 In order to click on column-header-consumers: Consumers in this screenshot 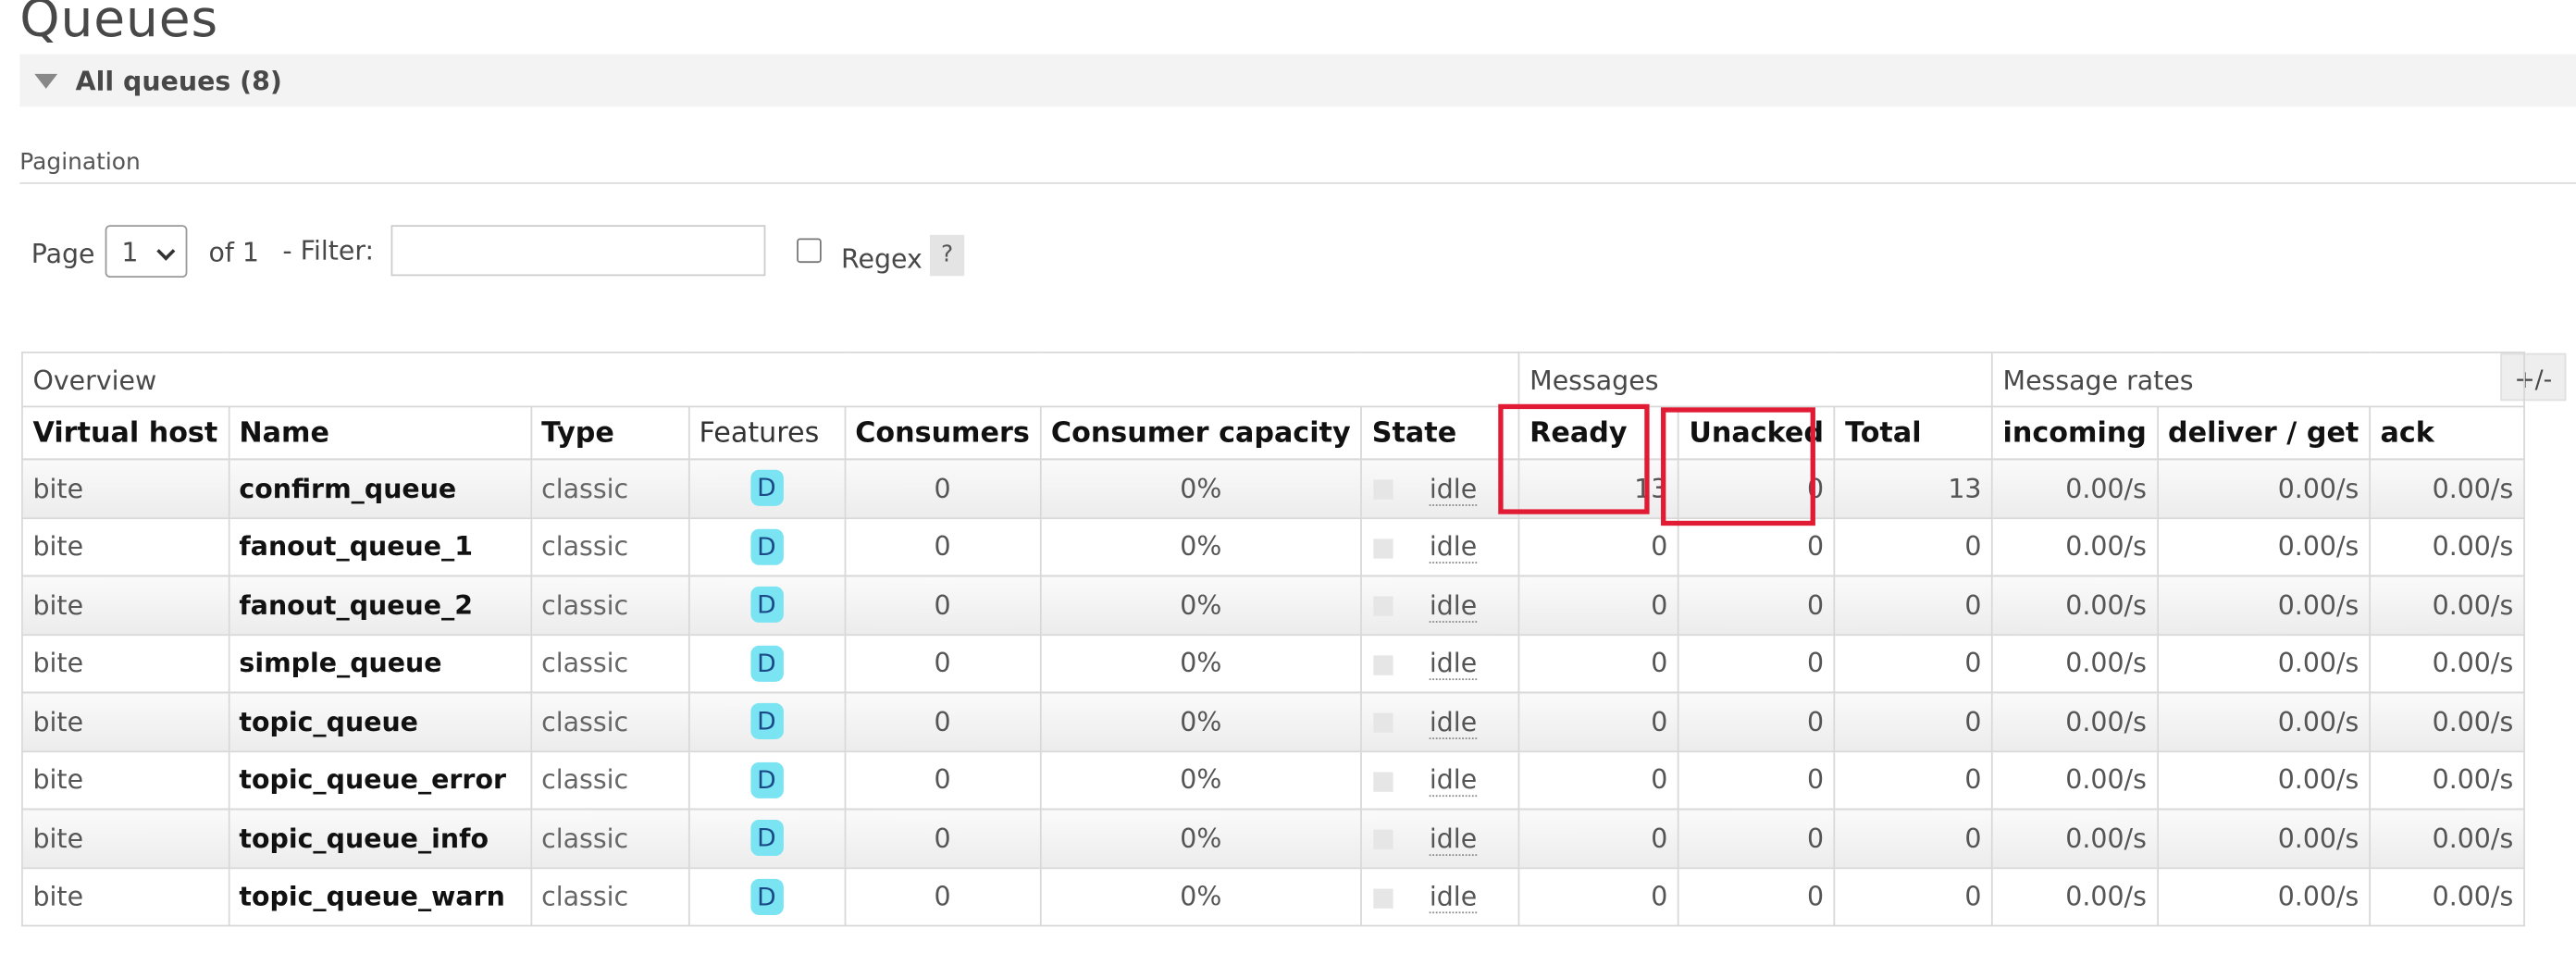, I will do `click(942, 433)`.